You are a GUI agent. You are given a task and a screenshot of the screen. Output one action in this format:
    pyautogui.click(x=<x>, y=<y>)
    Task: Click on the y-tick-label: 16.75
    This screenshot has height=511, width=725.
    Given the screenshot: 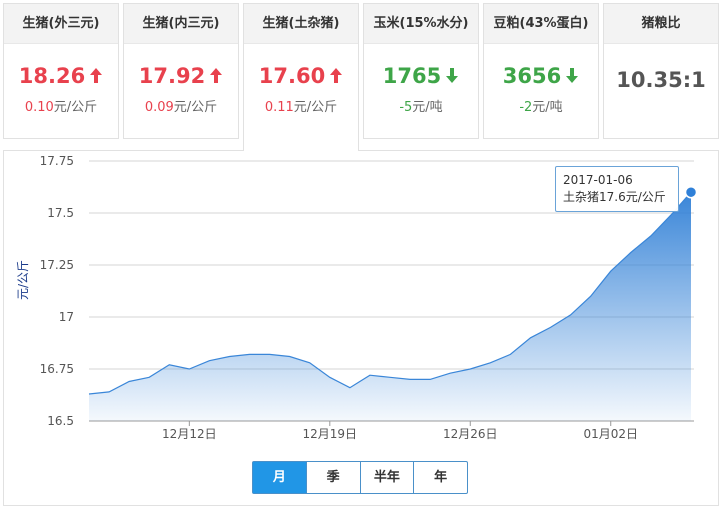 What is the action you would take?
    pyautogui.click(x=57, y=369)
    